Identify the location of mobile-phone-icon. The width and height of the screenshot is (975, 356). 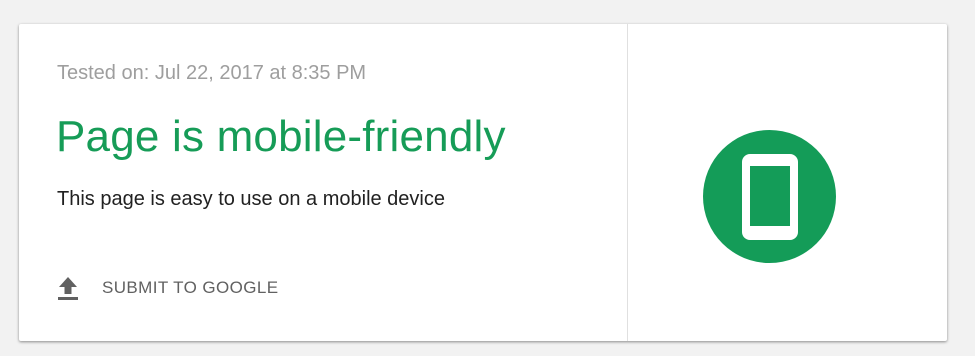
(769, 196).